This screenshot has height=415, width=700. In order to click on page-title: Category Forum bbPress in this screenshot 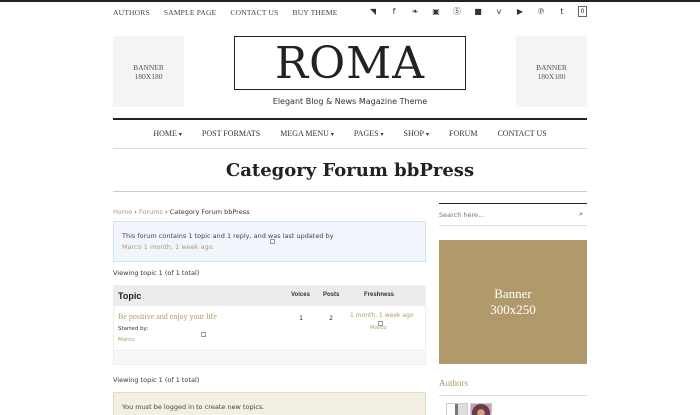, I will do `click(350, 170)`.